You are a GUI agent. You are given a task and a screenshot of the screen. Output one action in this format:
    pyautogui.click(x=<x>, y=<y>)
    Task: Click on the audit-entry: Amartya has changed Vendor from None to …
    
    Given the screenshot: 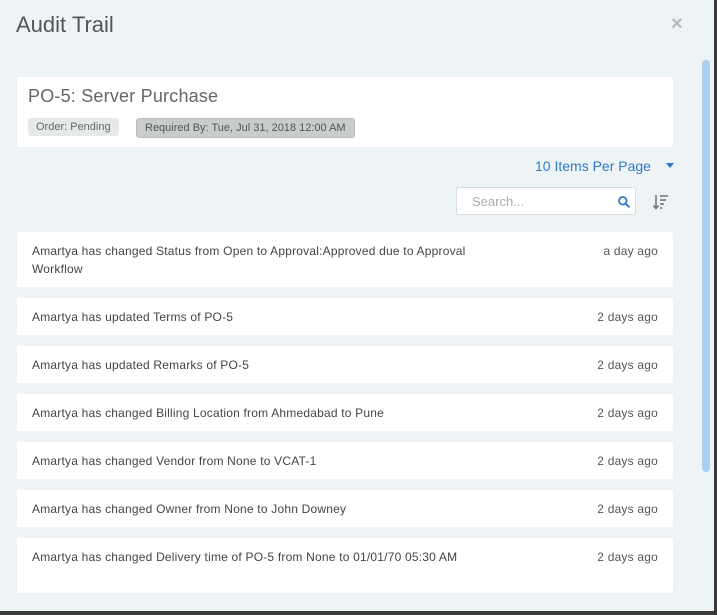 What is the action you would take?
    pyautogui.click(x=345, y=460)
    